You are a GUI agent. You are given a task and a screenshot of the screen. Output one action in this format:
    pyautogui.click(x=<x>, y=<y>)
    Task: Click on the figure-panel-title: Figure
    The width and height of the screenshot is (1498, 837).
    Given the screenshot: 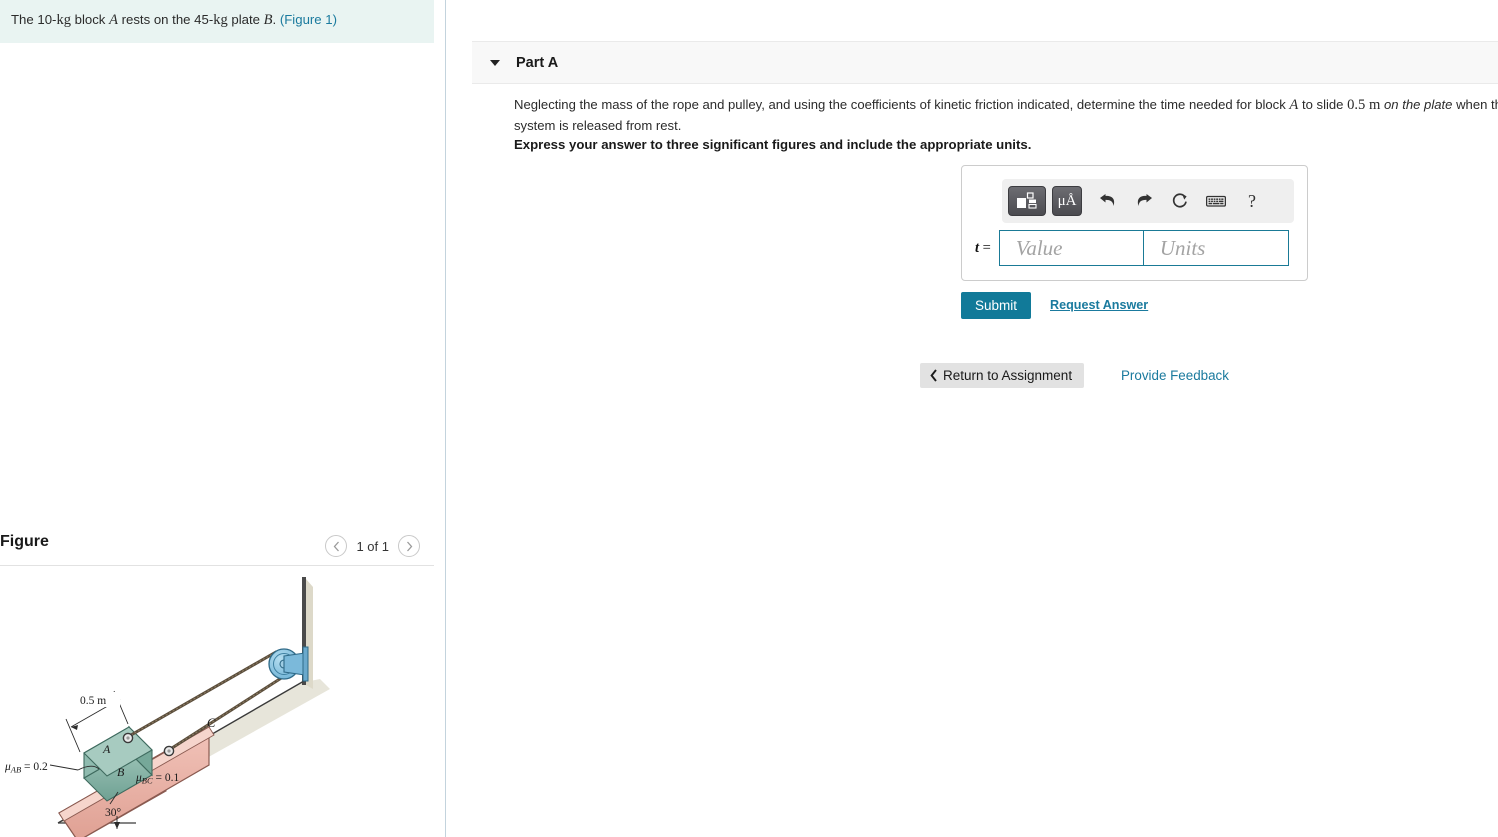 What is the action you would take?
    pyautogui.click(x=24, y=541)
    